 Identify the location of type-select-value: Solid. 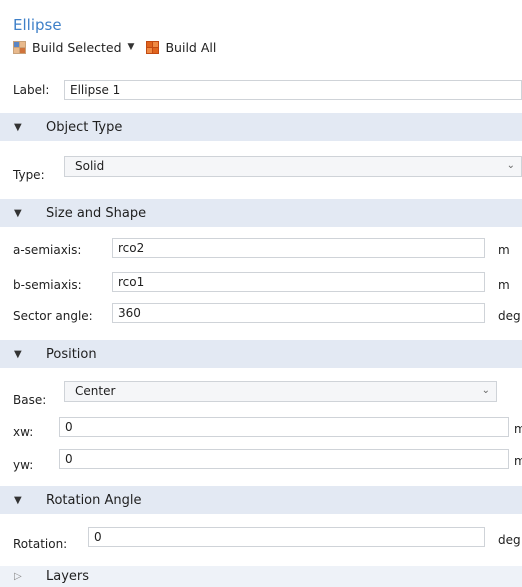
(90, 166).